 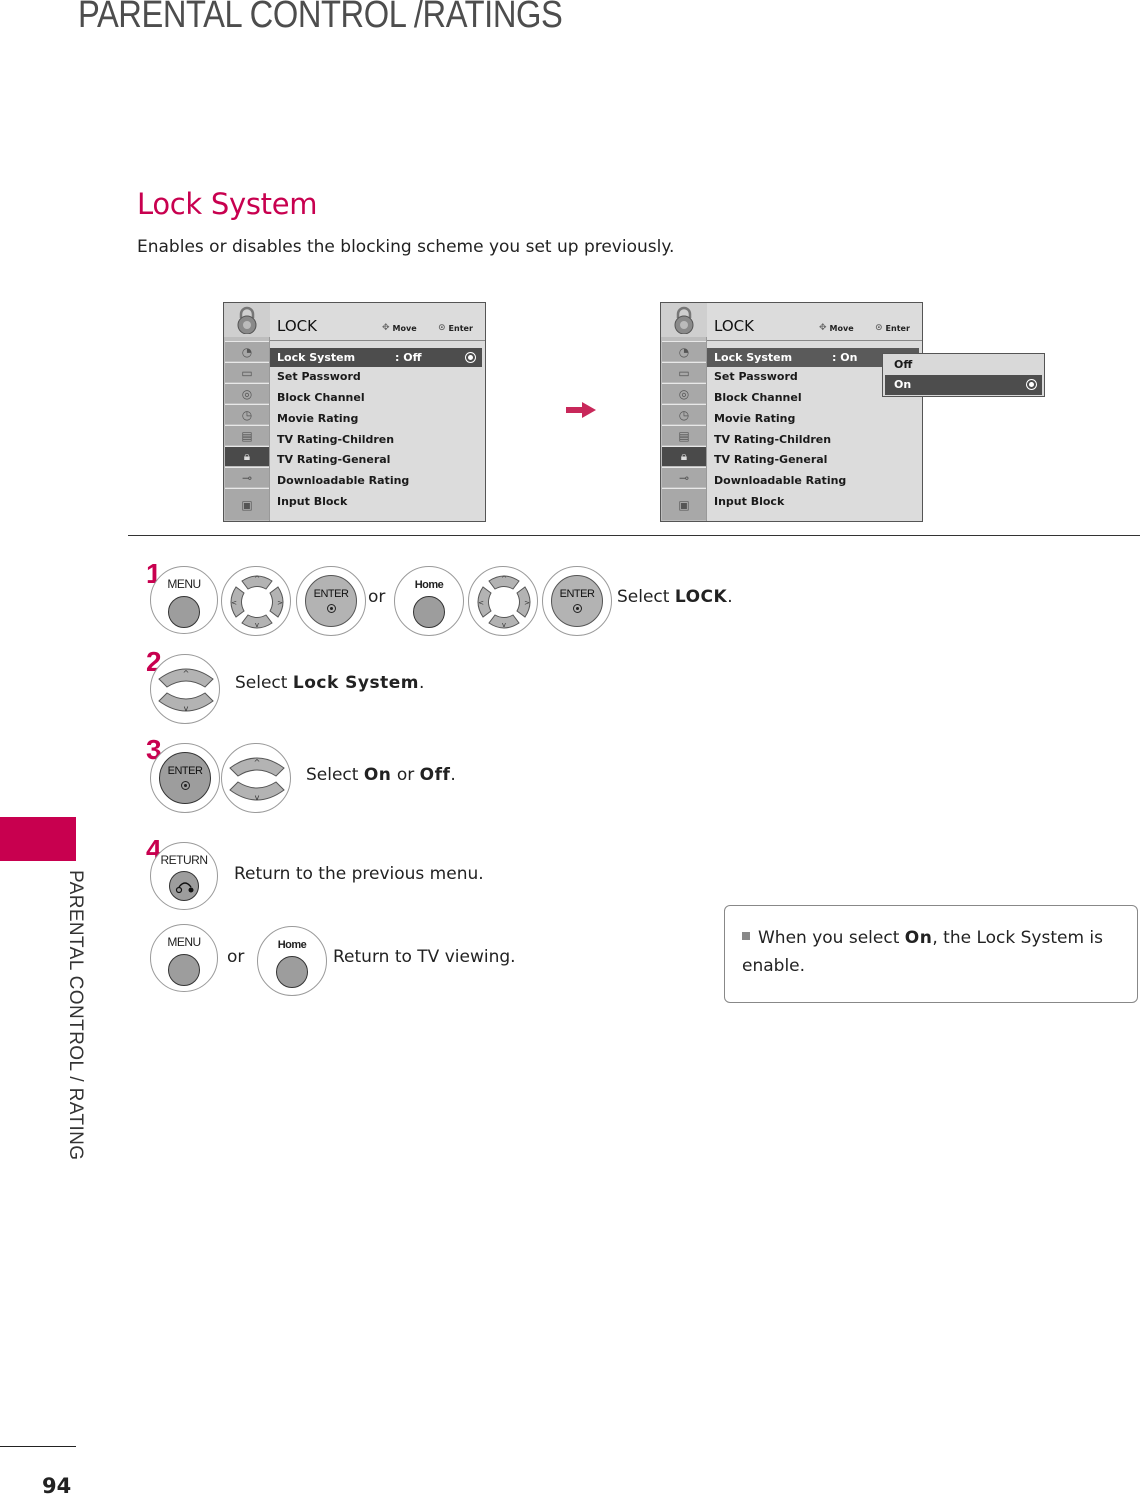 I want to click on step-3-option-on: On, so click(x=377, y=775).